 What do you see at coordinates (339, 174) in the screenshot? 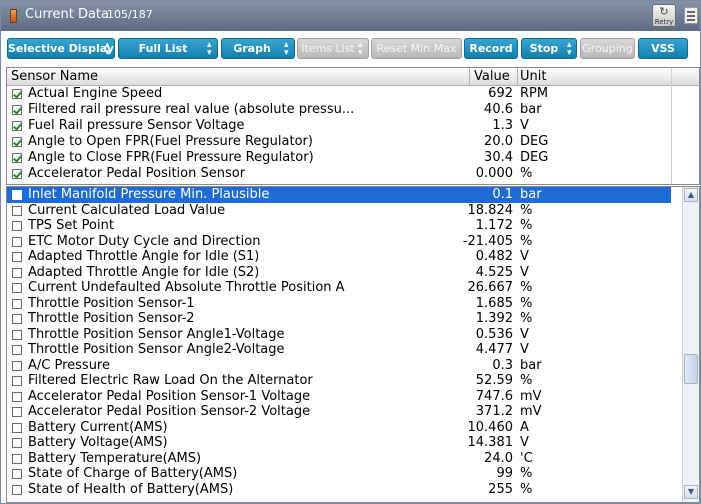
I see `table-row: Accelerator Pedal Position Sensor 0.000%` at bounding box center [339, 174].